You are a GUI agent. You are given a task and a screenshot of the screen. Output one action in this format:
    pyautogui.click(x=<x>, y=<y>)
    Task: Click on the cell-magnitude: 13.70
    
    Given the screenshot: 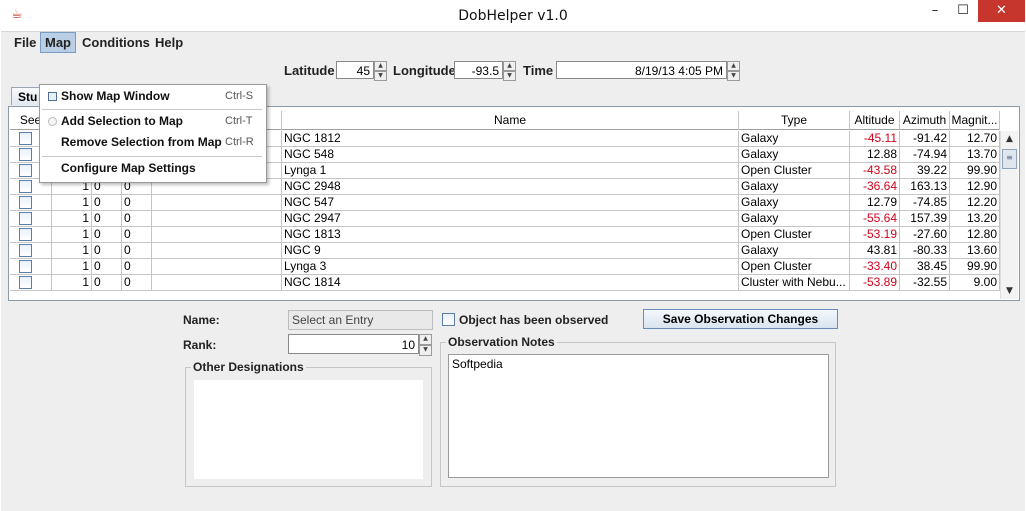 What is the action you would take?
    pyautogui.click(x=975, y=155)
    